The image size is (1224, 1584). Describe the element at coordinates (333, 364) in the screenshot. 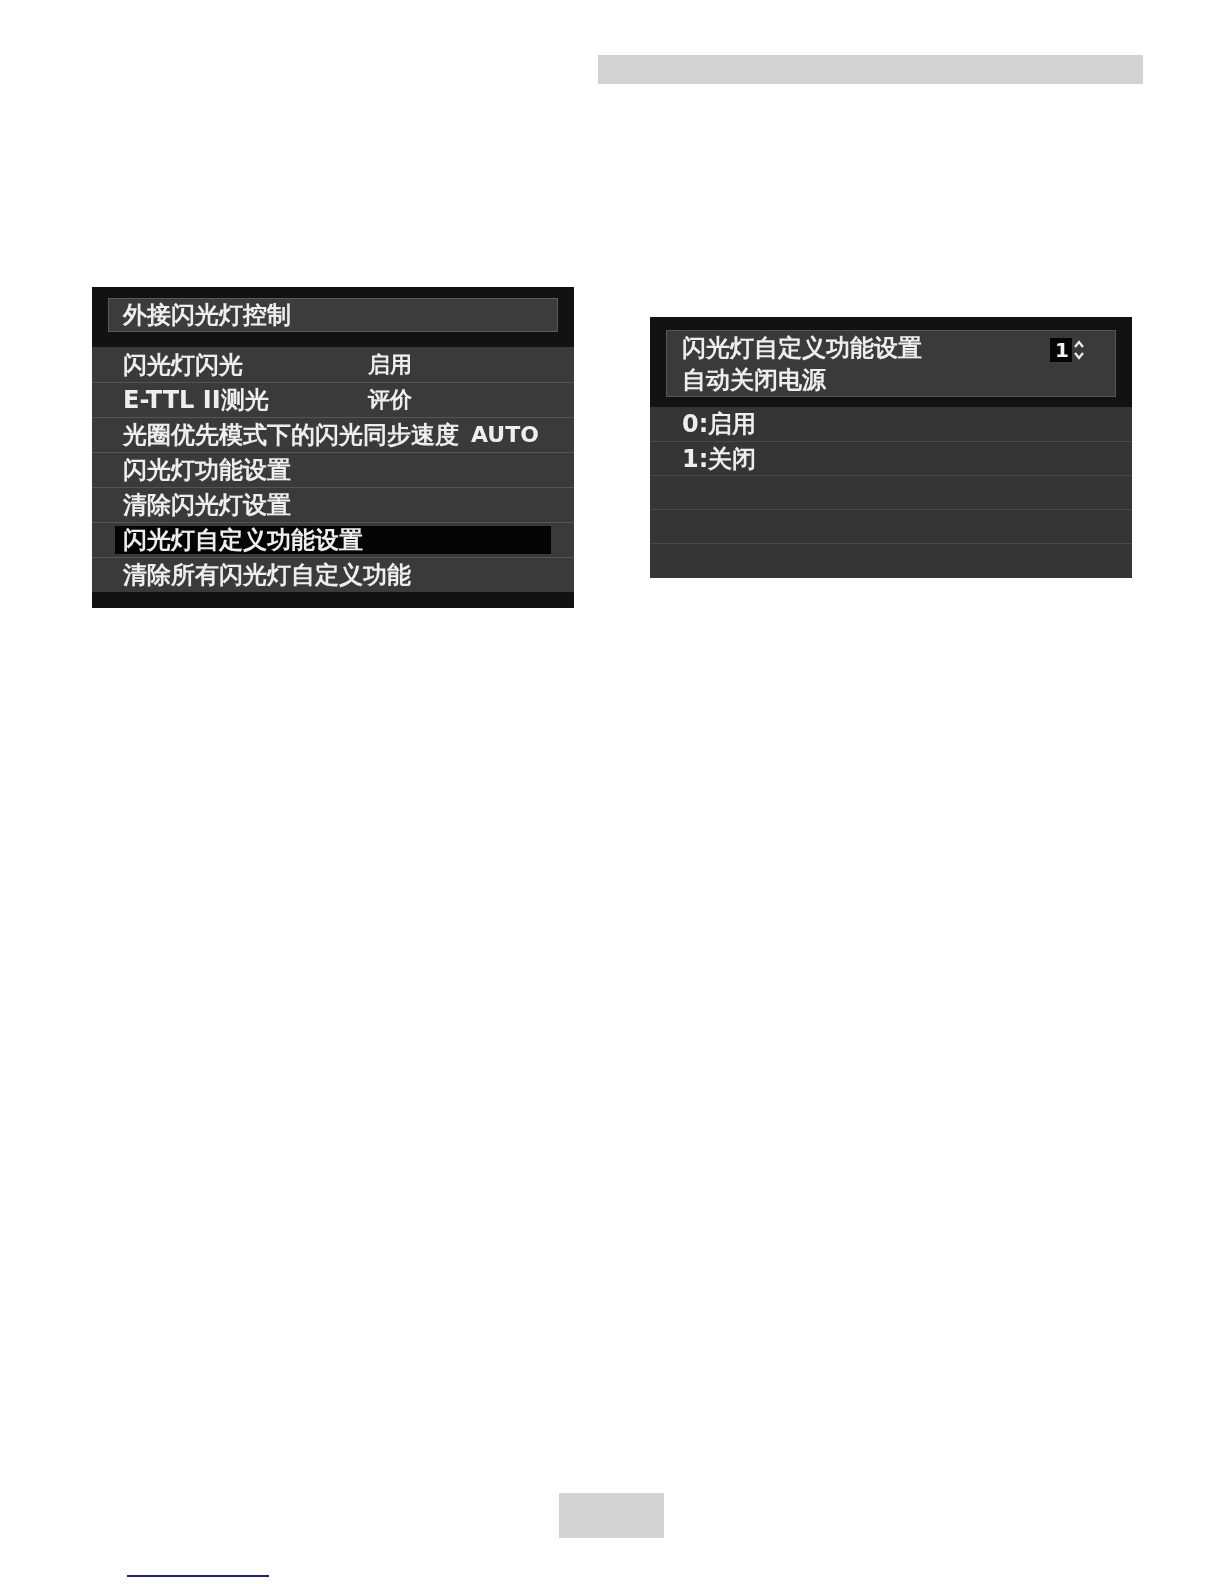

I see `menu-item: 闪光灯闪光 启用` at that location.